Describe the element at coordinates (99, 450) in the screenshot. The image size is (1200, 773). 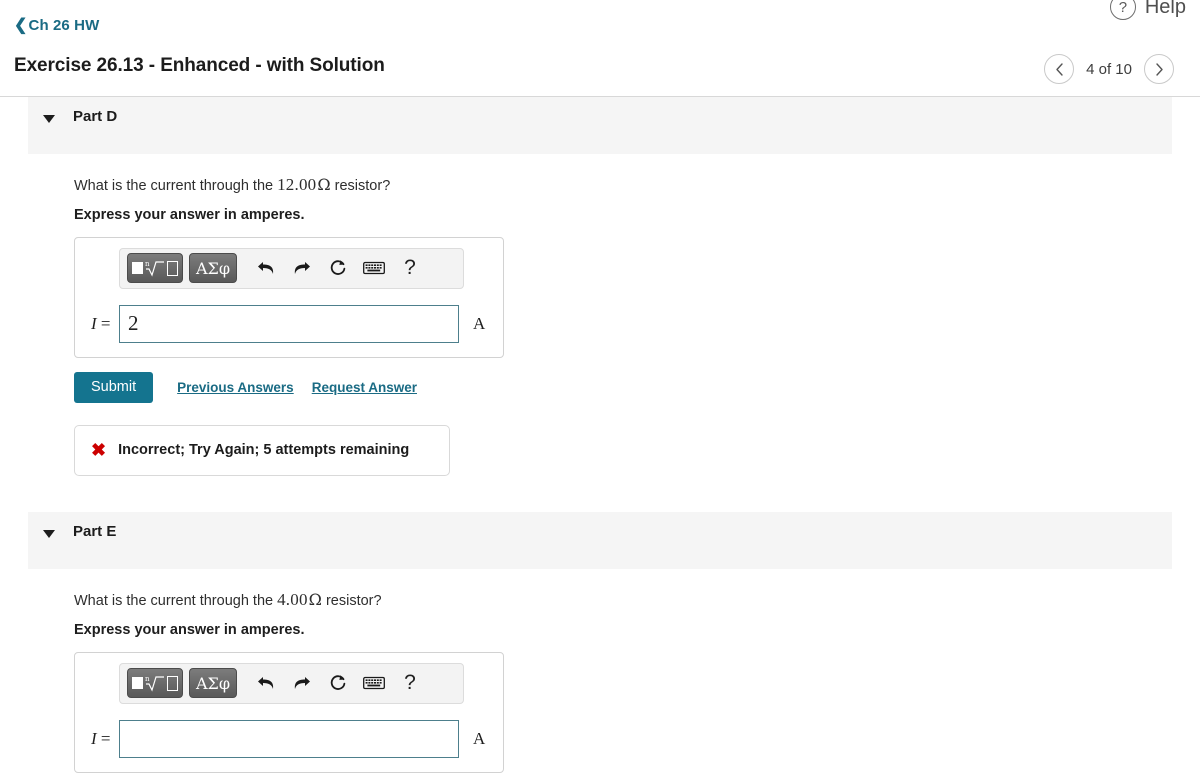
I see `error-x-icon: ✖` at that location.